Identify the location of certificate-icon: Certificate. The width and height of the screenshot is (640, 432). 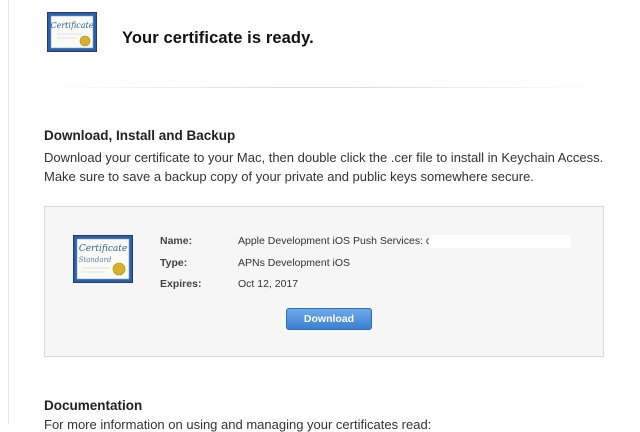
(72, 32).